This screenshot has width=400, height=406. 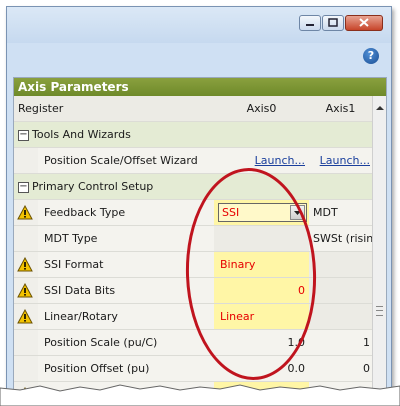 I want to click on close-button, so click(x=364, y=23).